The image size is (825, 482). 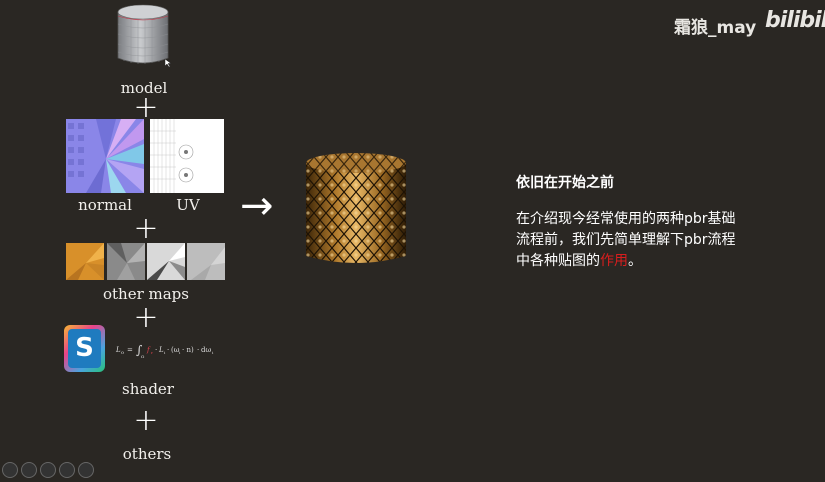 I want to click on uploader-watermark: 霜狼_may, so click(x=715, y=28).